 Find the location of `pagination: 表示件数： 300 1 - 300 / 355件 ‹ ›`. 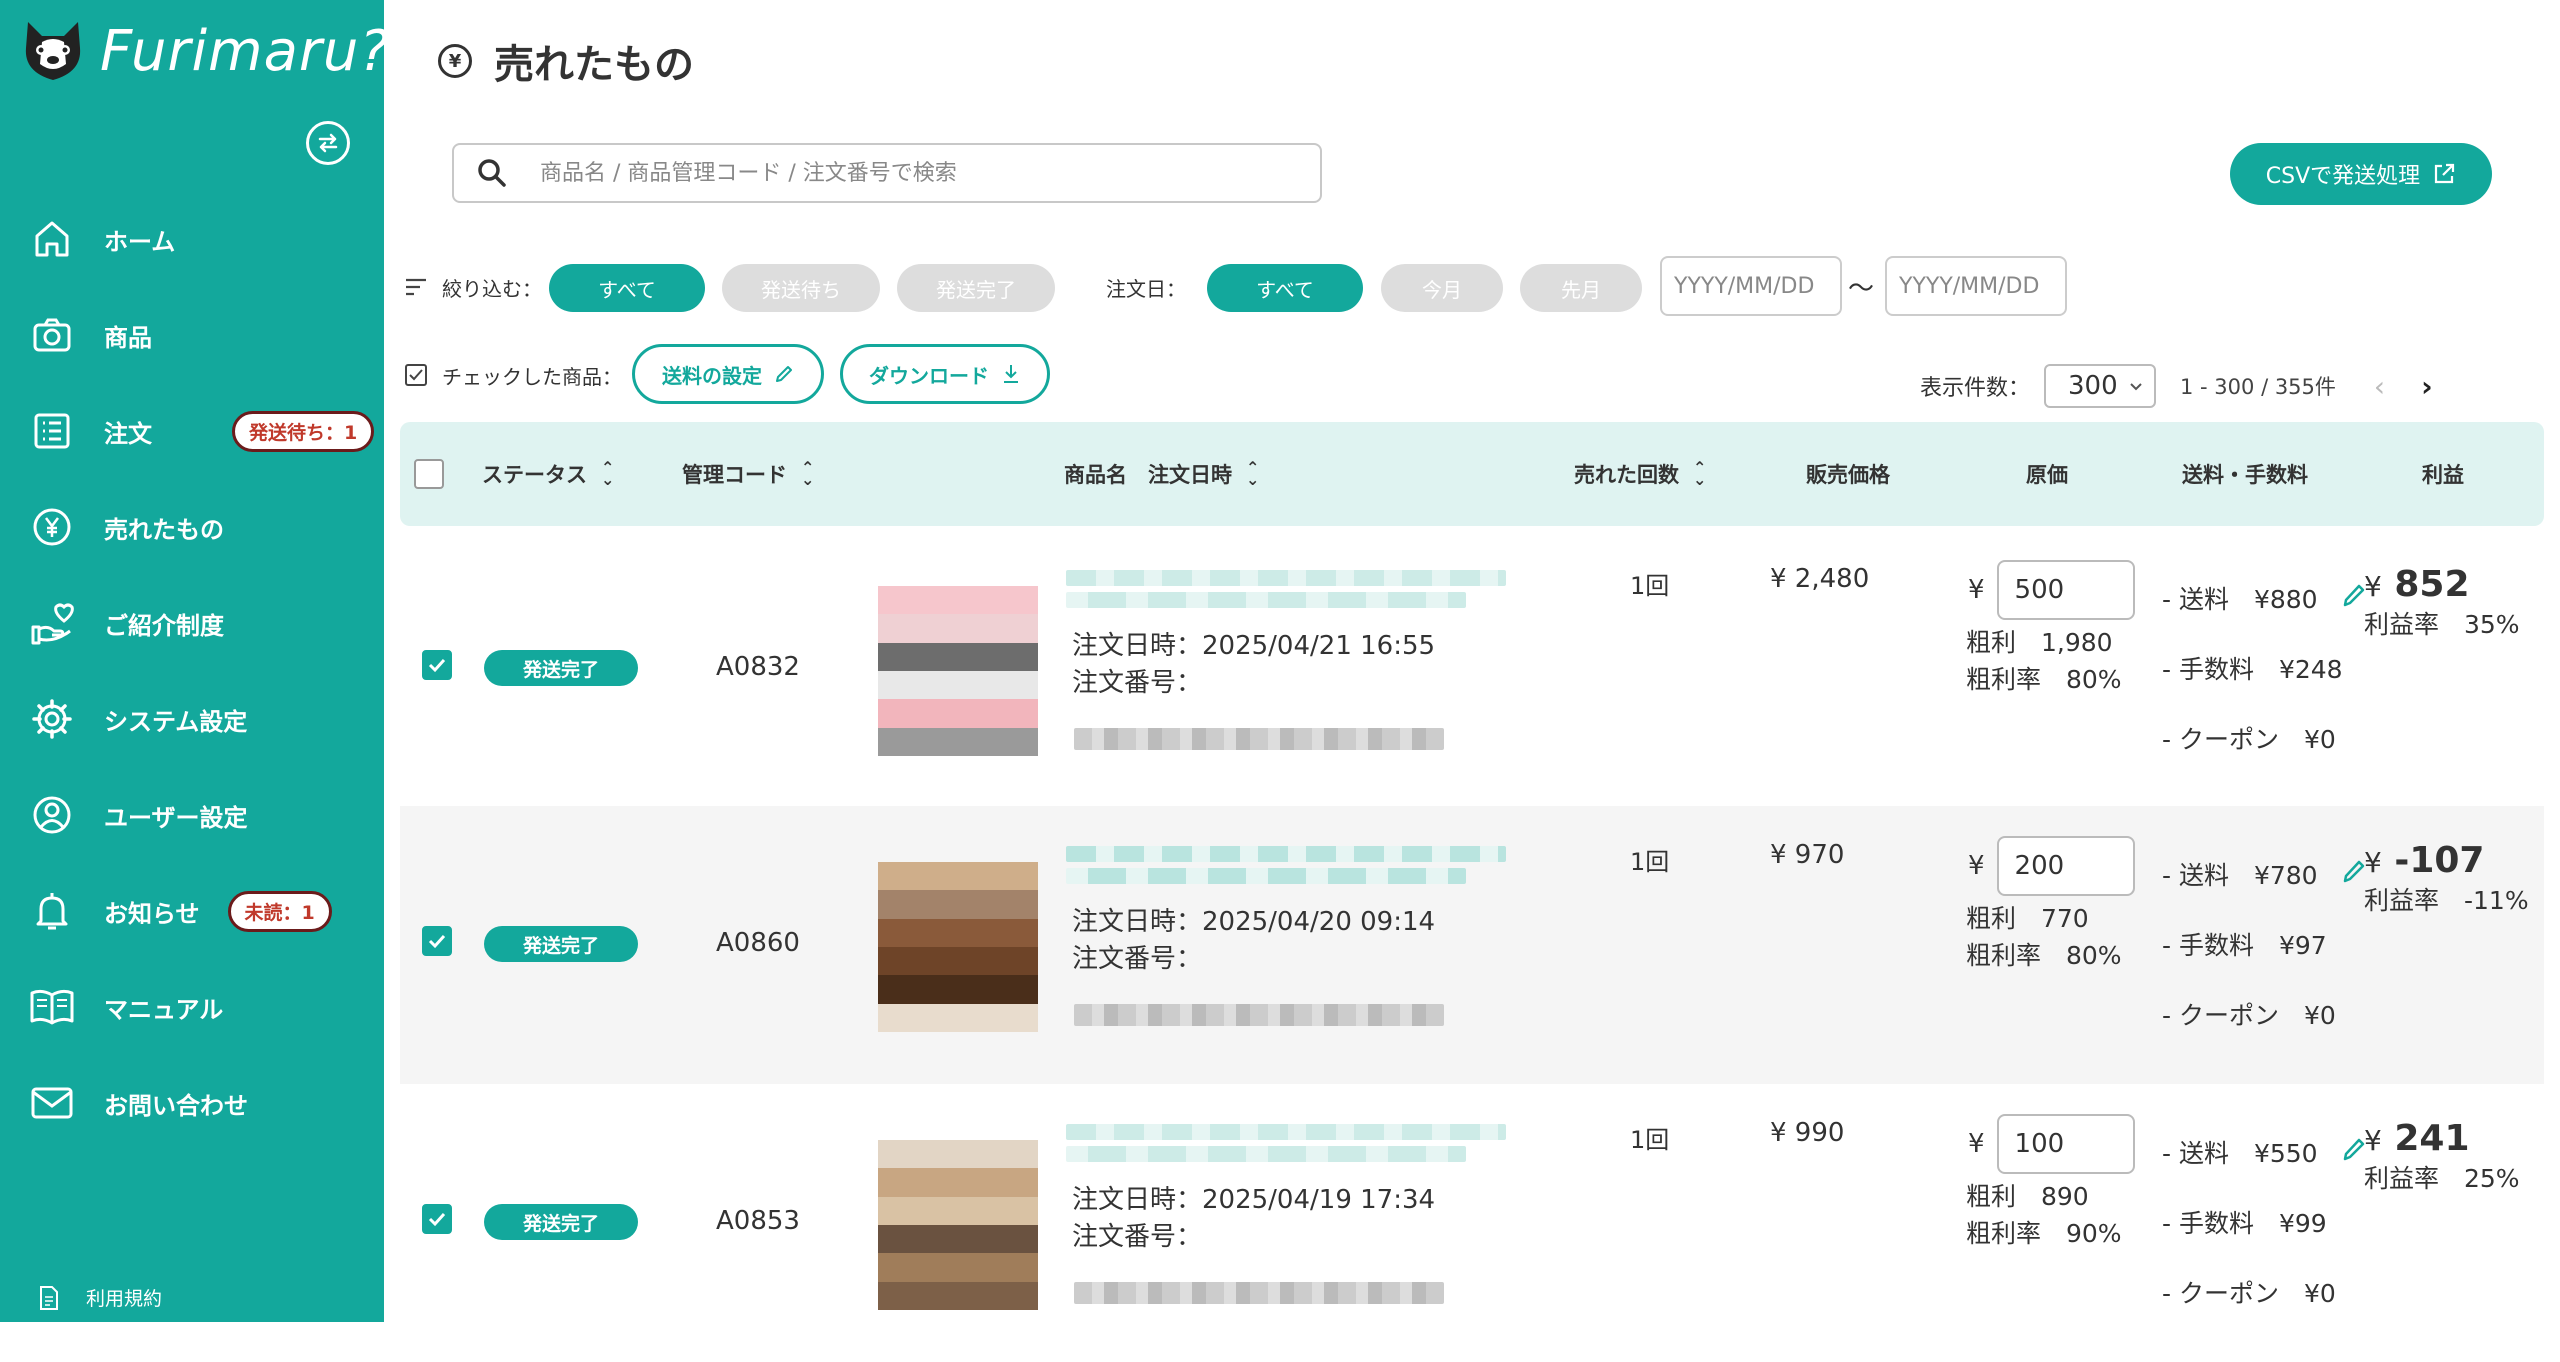

pagination: 表示件数： 300 1 - 300 / 355件 ‹ › is located at coordinates (2176, 386).